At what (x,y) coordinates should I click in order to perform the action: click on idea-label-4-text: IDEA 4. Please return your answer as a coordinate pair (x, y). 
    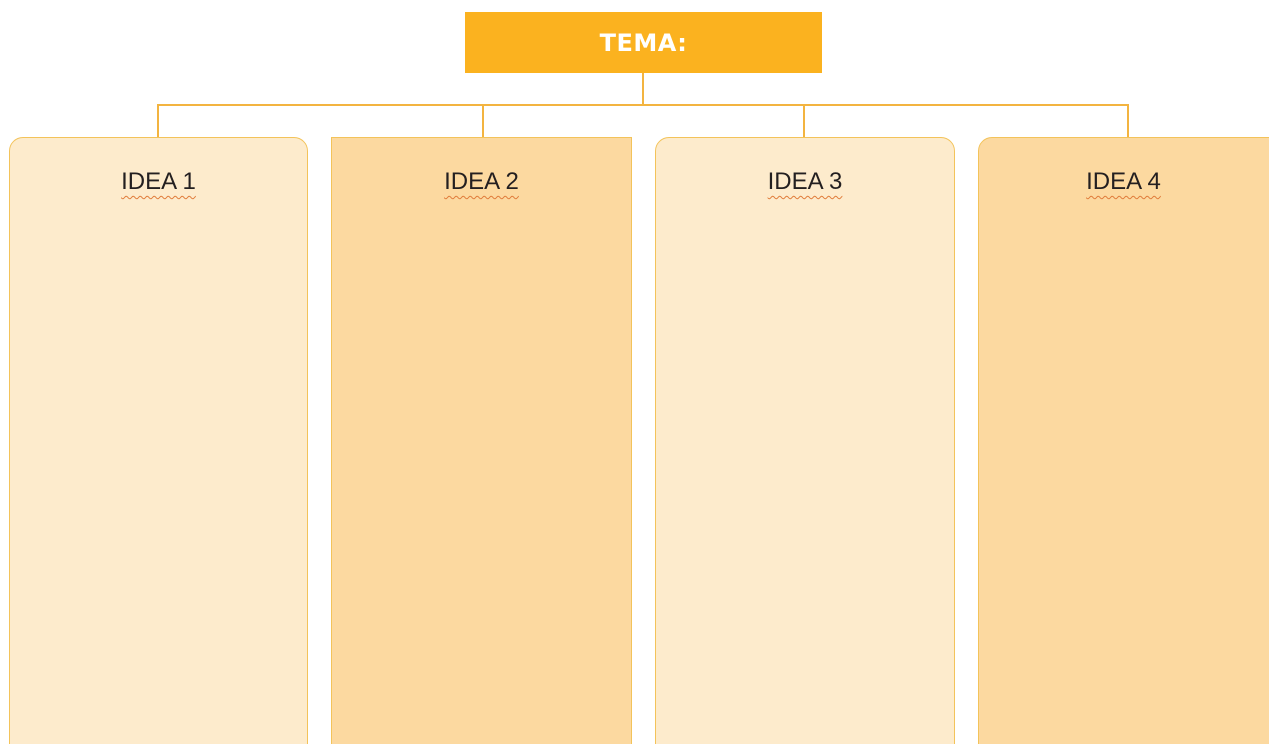
    Looking at the image, I should click on (1123, 181).